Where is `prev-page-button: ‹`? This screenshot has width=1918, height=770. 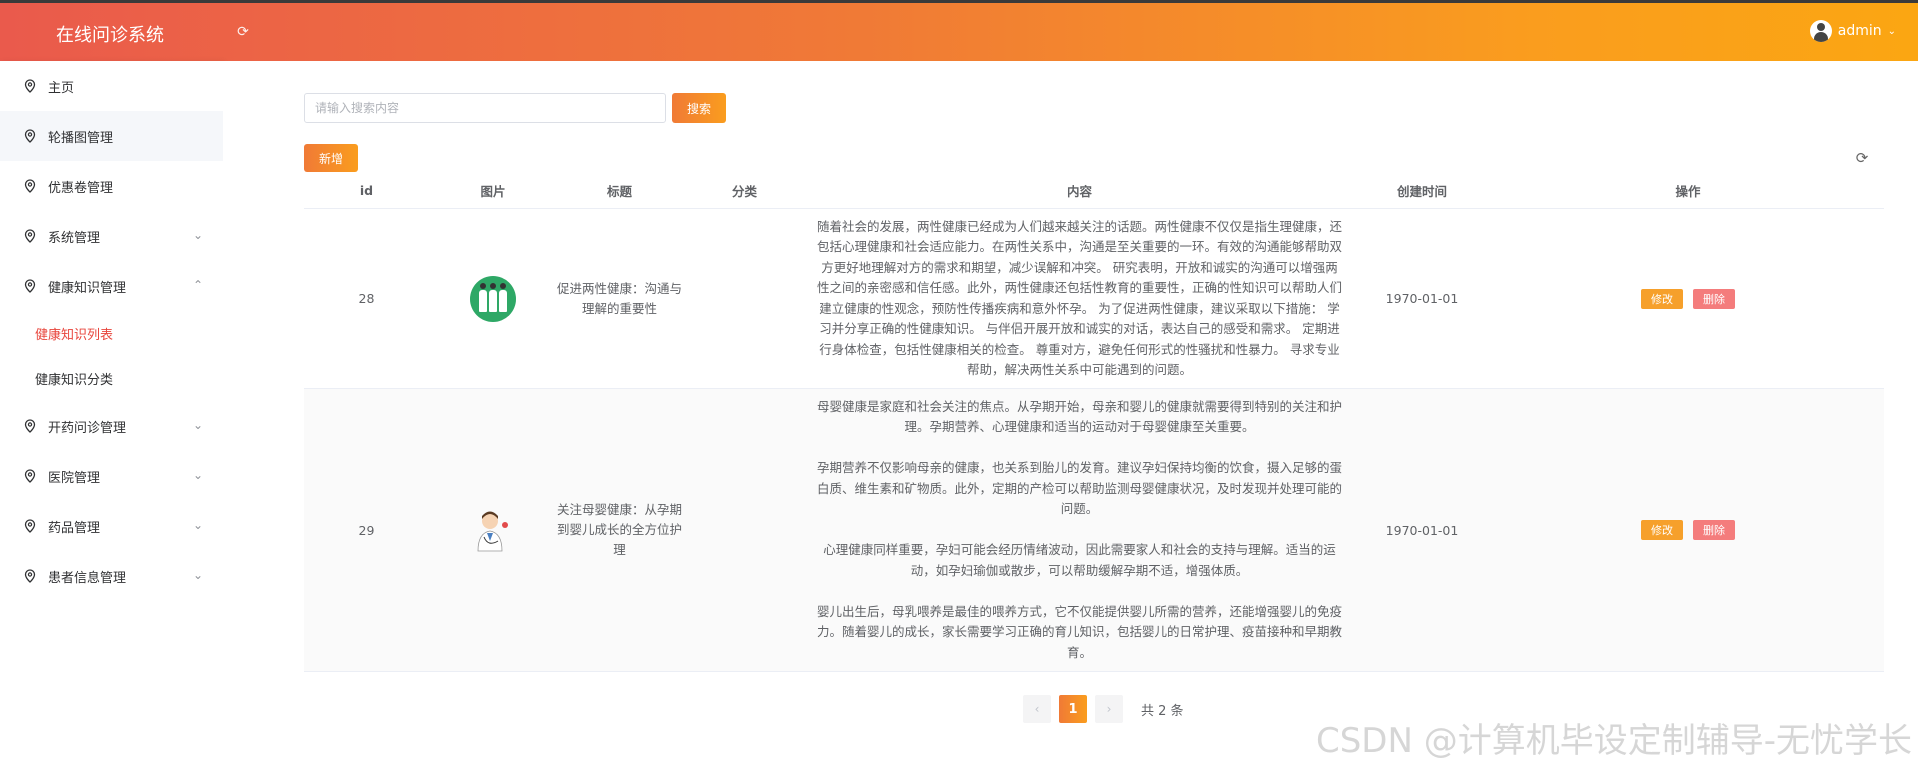 prev-page-button: ‹ is located at coordinates (1037, 709).